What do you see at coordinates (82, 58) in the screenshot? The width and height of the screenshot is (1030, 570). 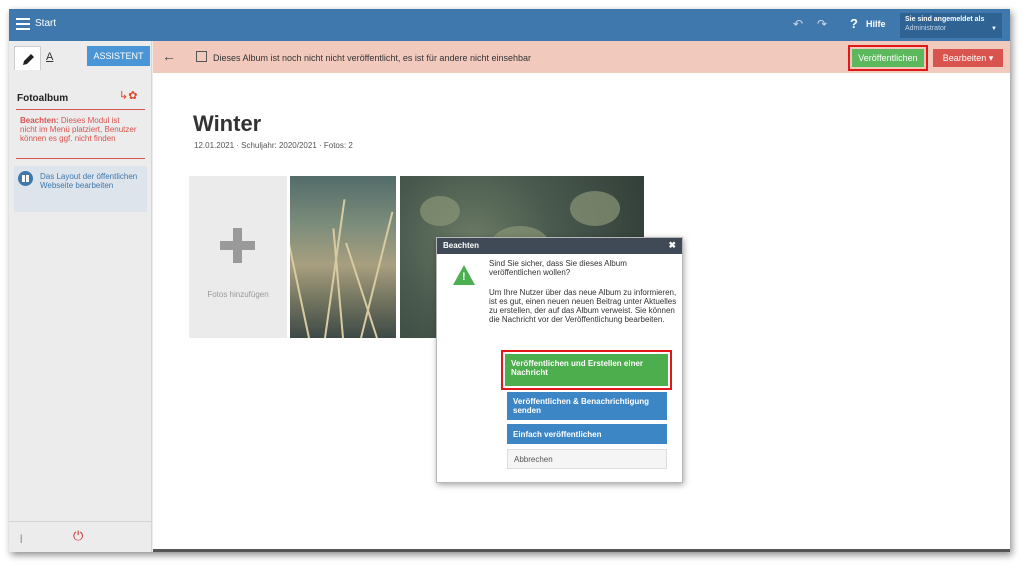 I see `sidebar-tabs: A ASSISTENT` at bounding box center [82, 58].